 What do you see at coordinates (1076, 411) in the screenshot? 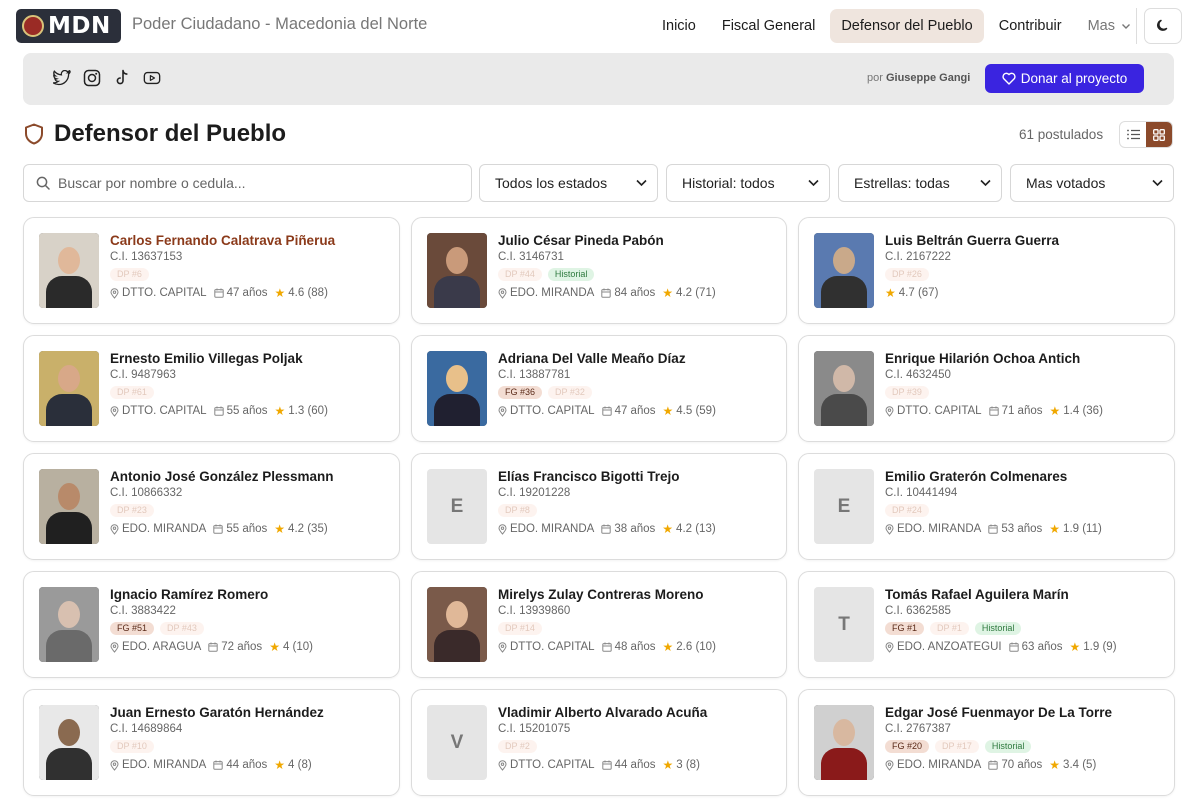
I see `candidate-rating: ★ 1.4 (36)` at bounding box center [1076, 411].